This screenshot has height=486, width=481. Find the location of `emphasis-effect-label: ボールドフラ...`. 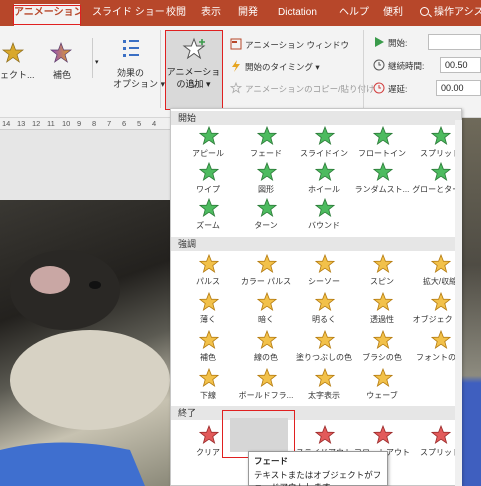

emphasis-effect-label: ボールドフラ... is located at coordinates (266, 395).